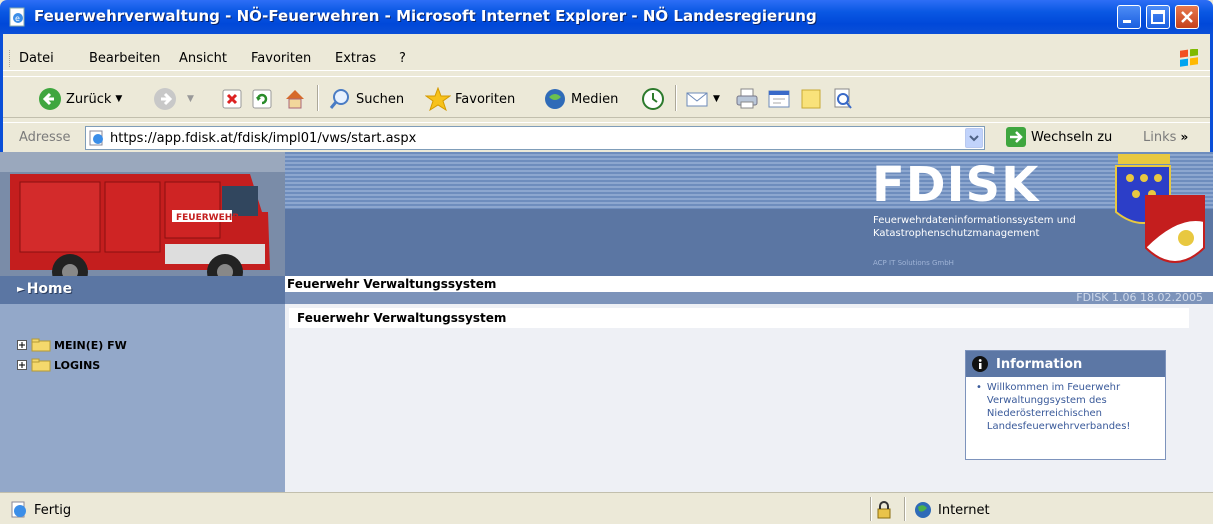 This screenshot has height=524, width=1213. I want to click on minimize-button, so click(1129, 17).